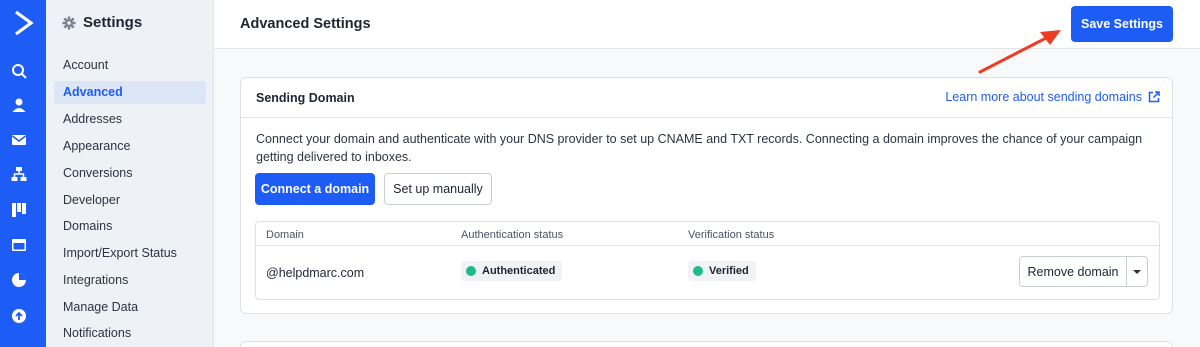 This screenshot has width=1200, height=347. What do you see at coordinates (519, 271) in the screenshot?
I see `authentication-status-label: Authenticated` at bounding box center [519, 271].